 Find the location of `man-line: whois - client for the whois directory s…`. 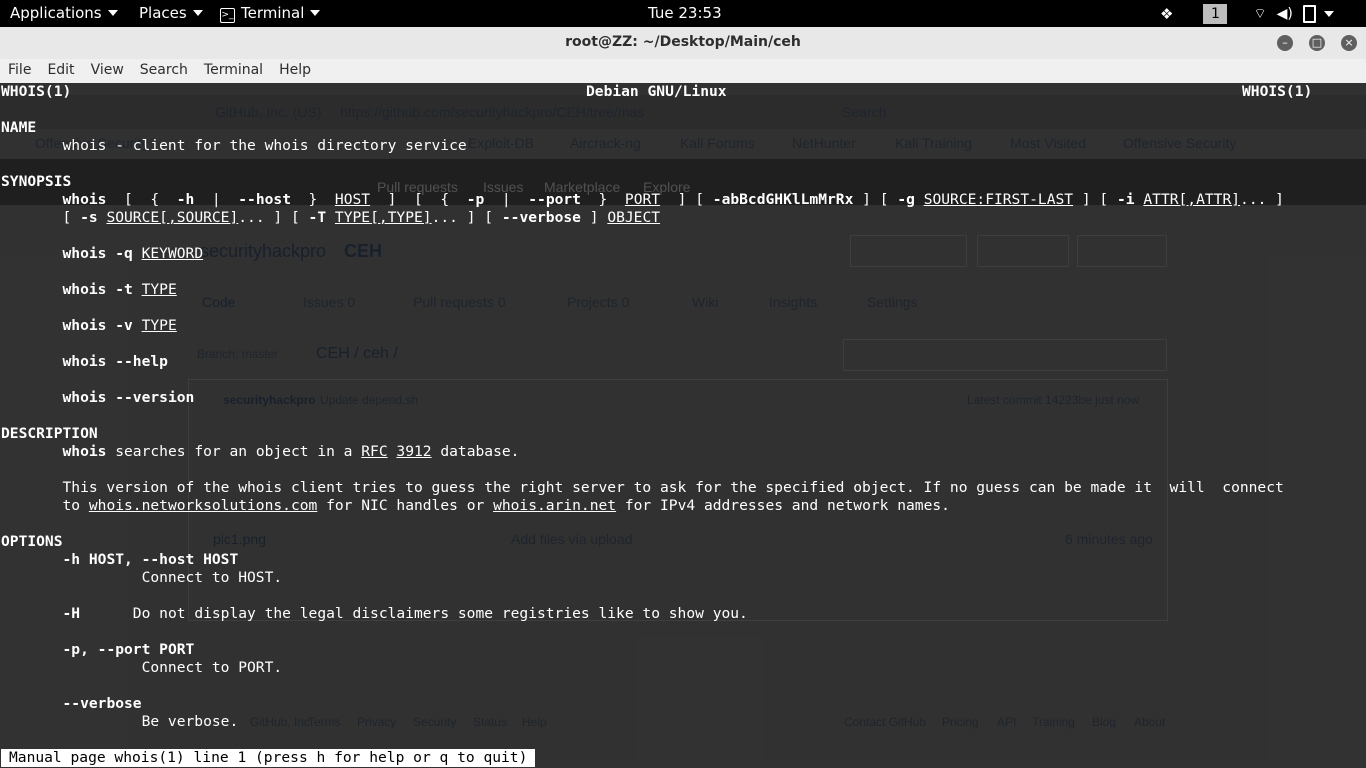

man-line: whois - client for the whois directory s… is located at coordinates (642, 146).